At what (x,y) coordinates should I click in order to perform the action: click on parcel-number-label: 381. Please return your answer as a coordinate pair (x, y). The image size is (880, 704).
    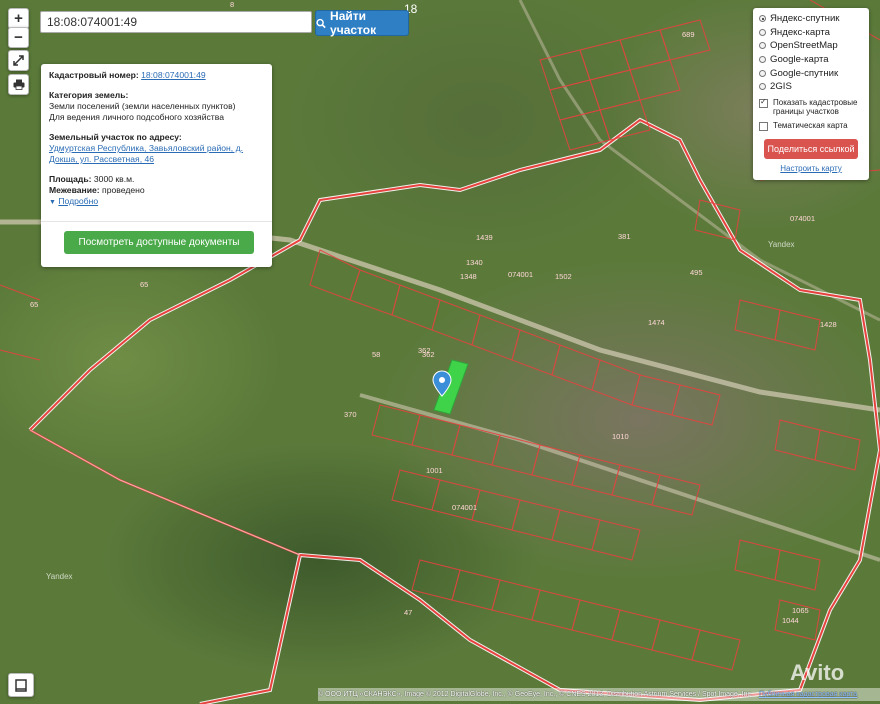
    Looking at the image, I should click on (624, 236).